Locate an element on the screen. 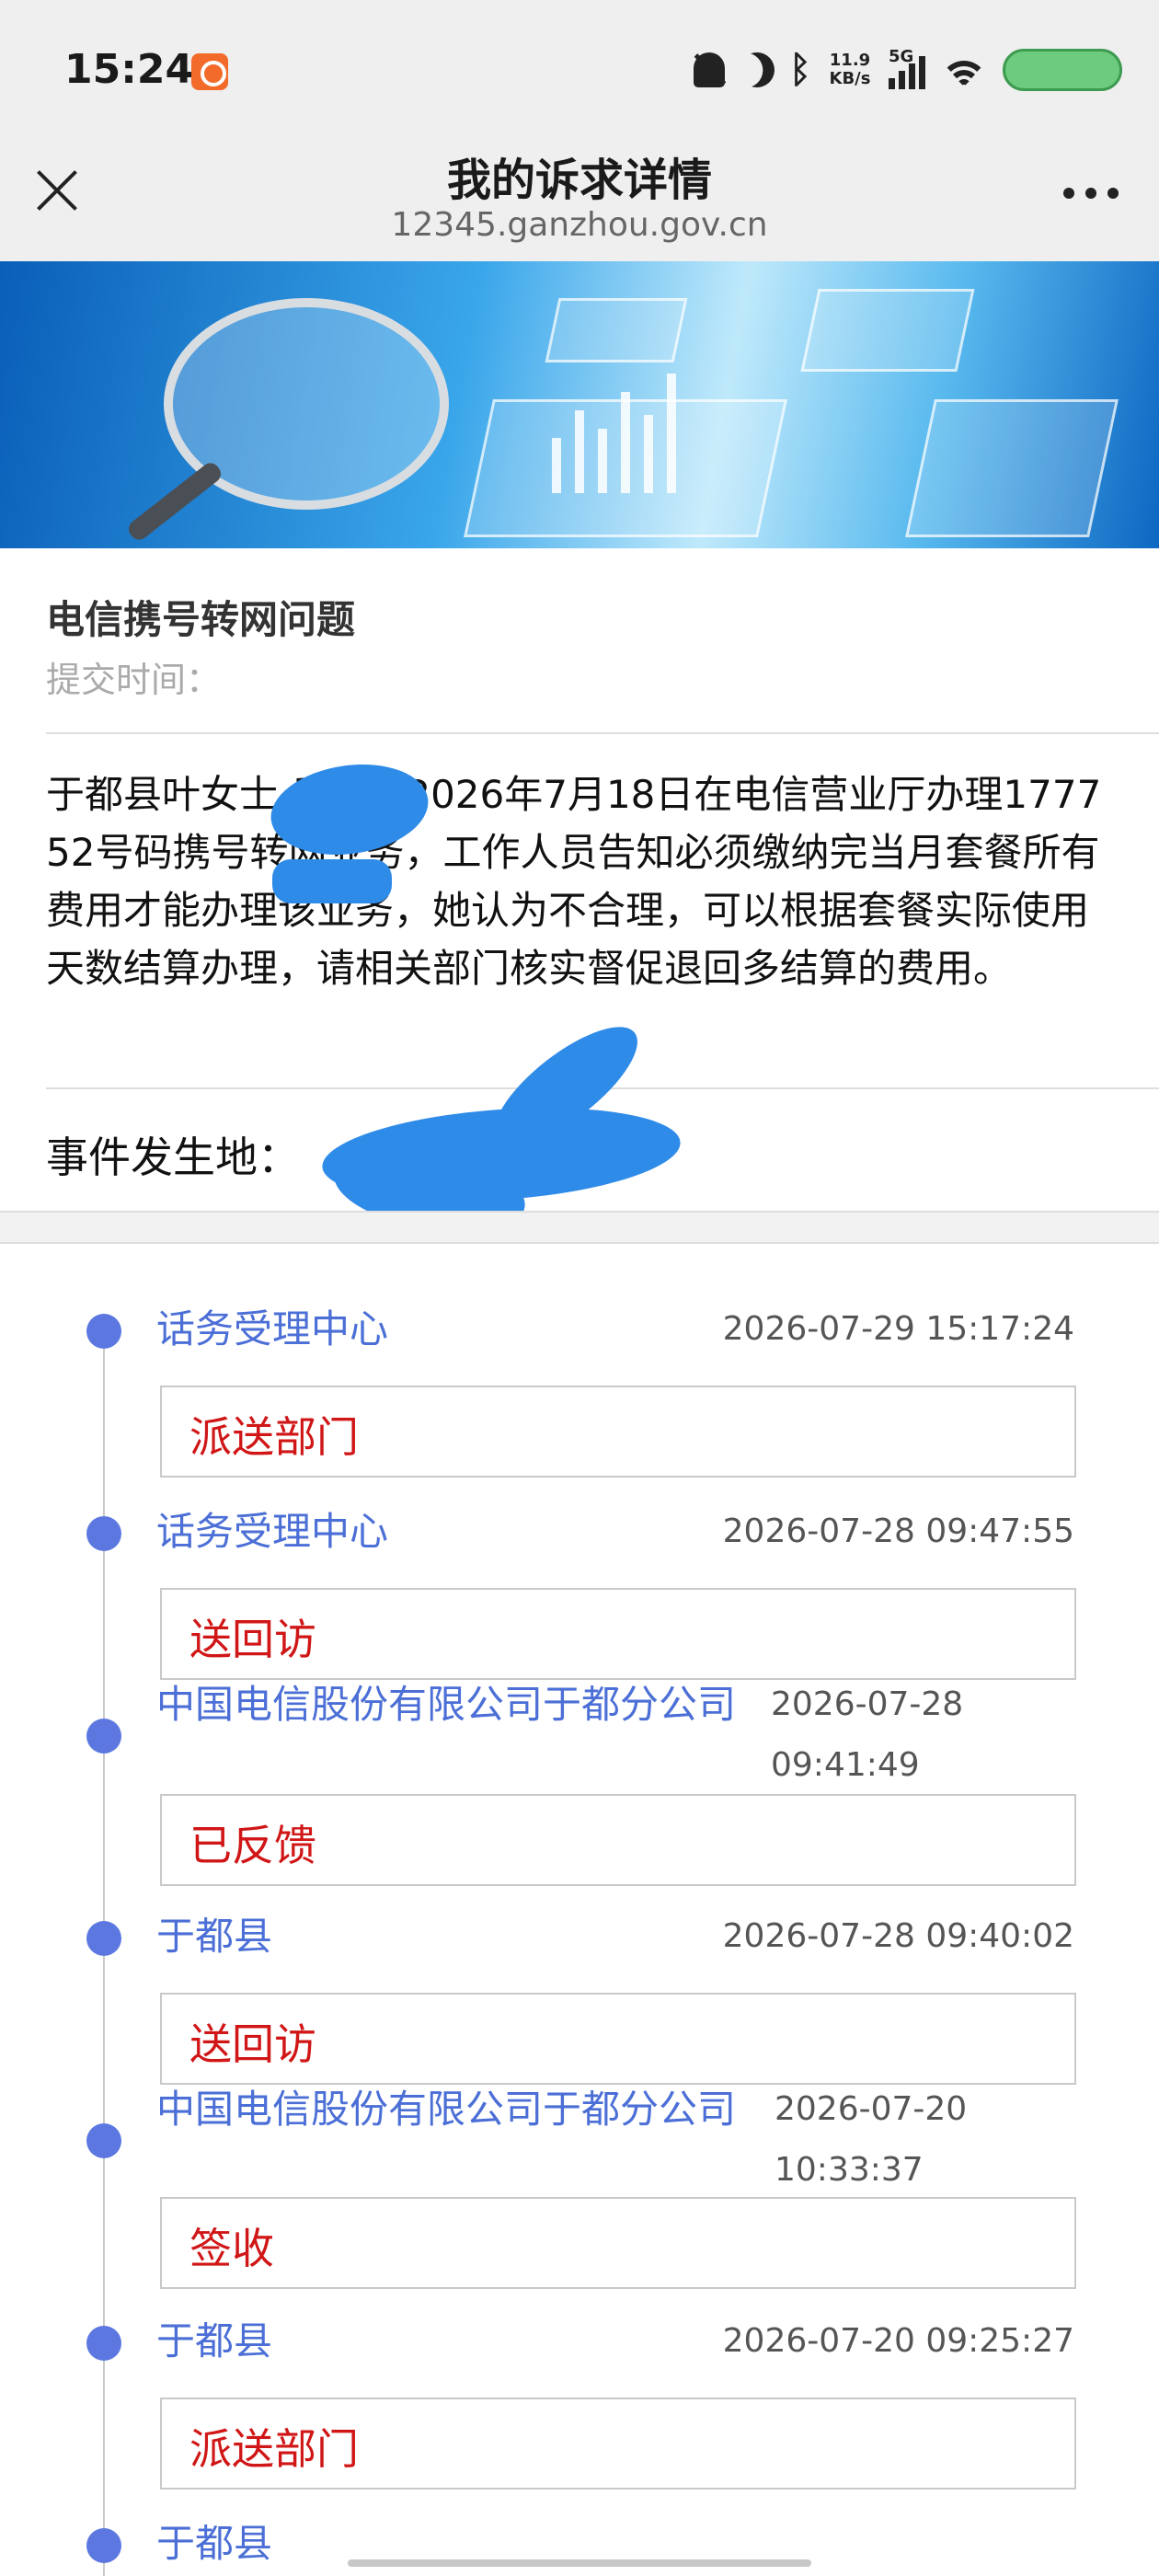  status-bar: 15:24 ᛒ 11.9 KB/s 5G is located at coordinates (579, 69).